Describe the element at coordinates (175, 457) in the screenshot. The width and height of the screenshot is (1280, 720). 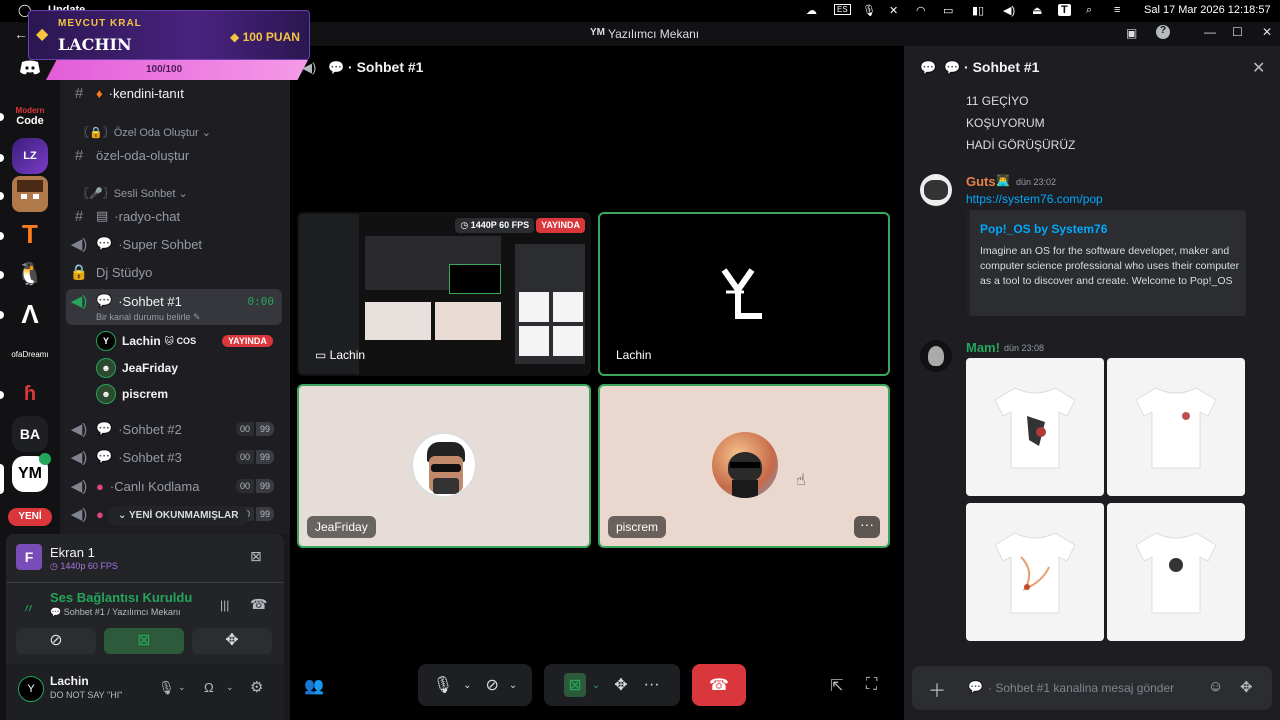
I see `channel-sohbet-3: ◀) 💬 · Sohbet #3 00 99` at that location.